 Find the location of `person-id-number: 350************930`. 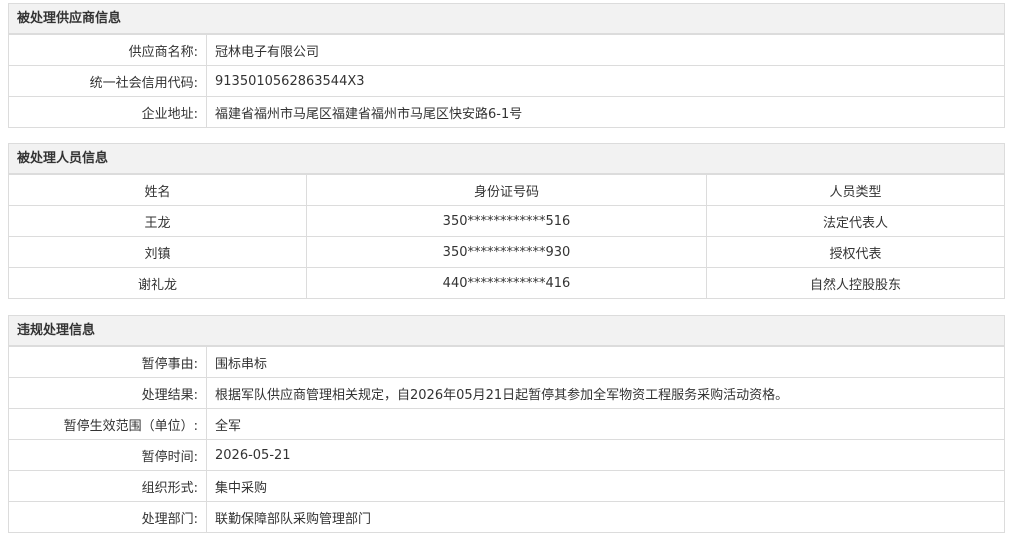

person-id-number: 350************930 is located at coordinates (506, 252).